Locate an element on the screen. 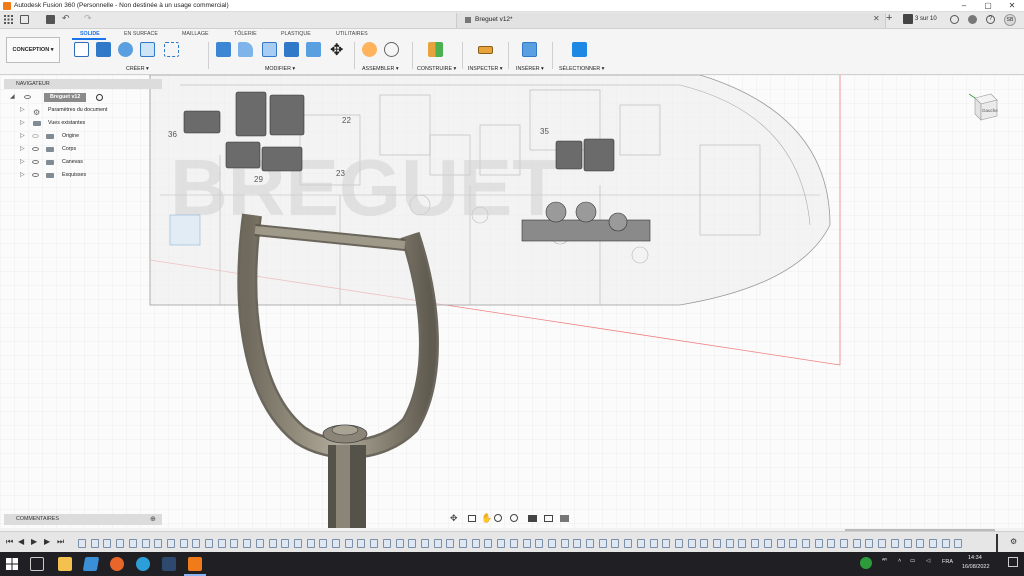 The height and width of the screenshot is (576, 1024). tab-utilitaires: UTILITAIRES is located at coordinates (352, 34).